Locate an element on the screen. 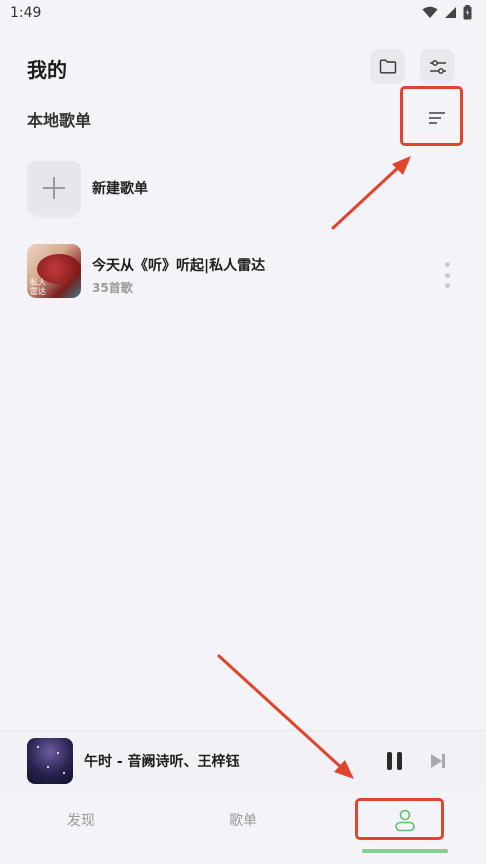  wifi-icon is located at coordinates (430, 12).